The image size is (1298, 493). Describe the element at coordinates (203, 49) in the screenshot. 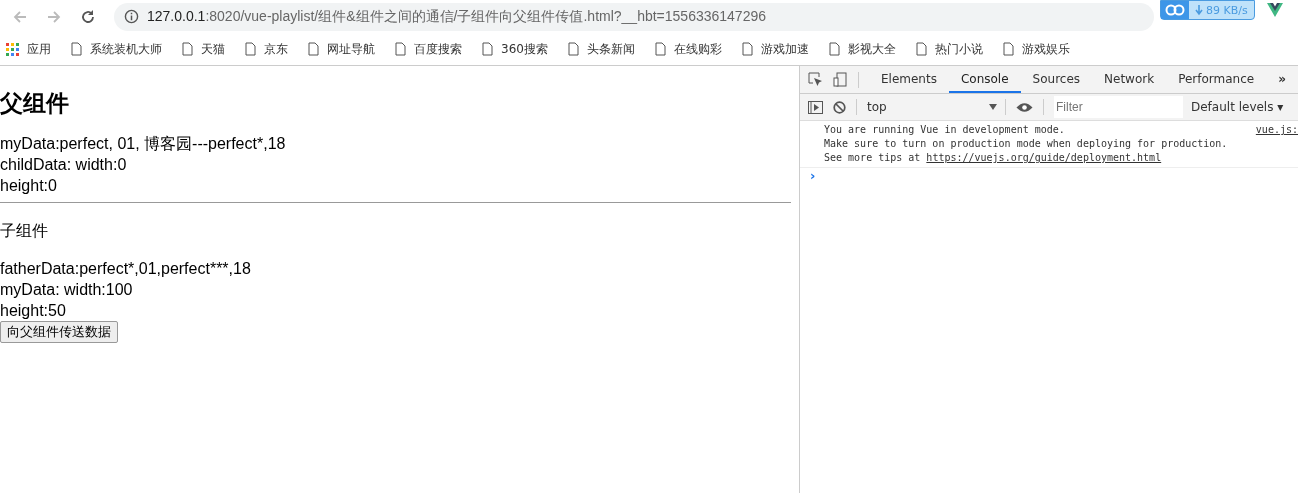

I see `bookmark-item: 天猫` at that location.